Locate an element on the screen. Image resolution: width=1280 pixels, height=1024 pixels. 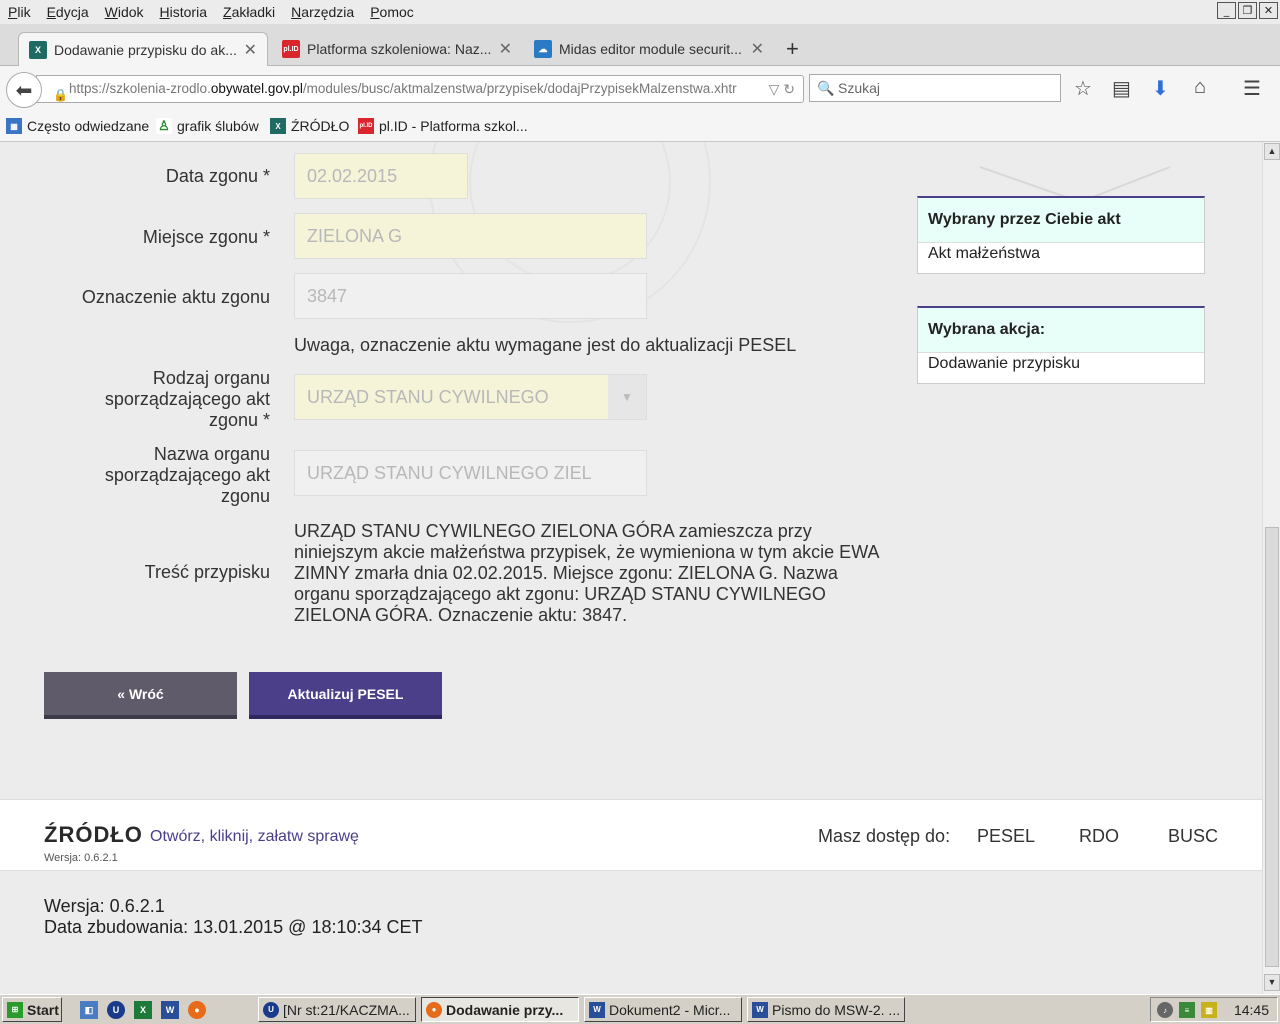
back-button: ⬅ is located at coordinates (24, 90).